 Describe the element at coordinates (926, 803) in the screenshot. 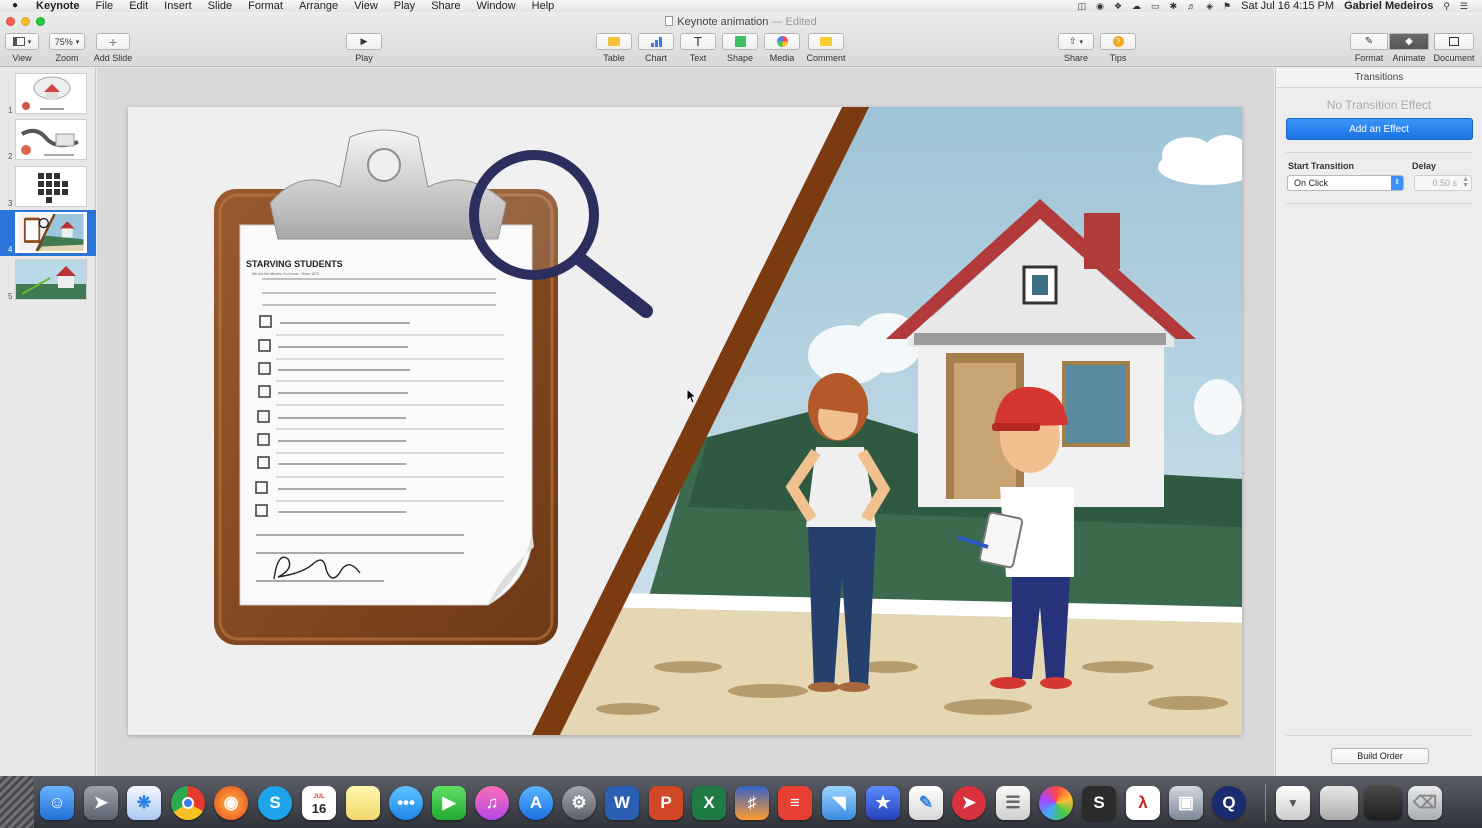

I see `preview-icon: ✎` at that location.